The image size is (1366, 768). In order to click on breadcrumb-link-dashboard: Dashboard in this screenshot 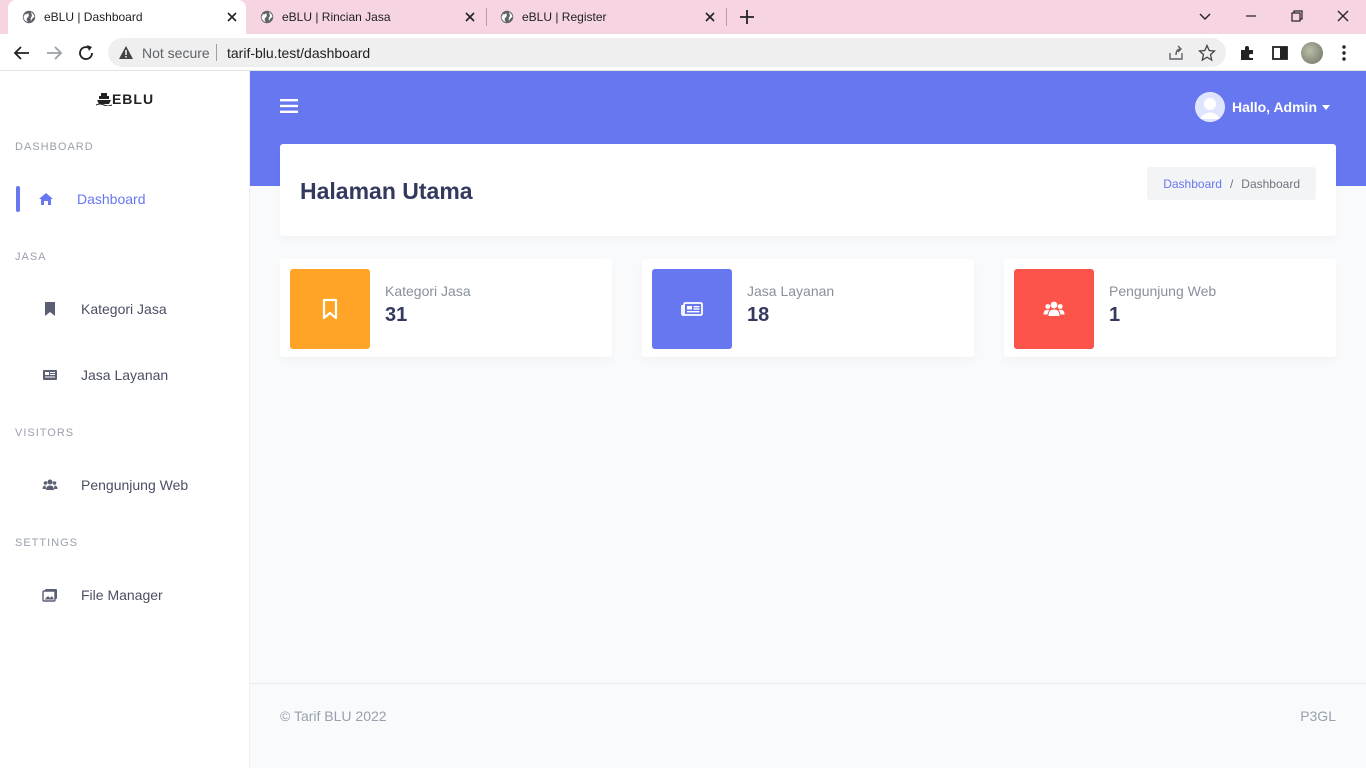, I will do `click(1192, 184)`.